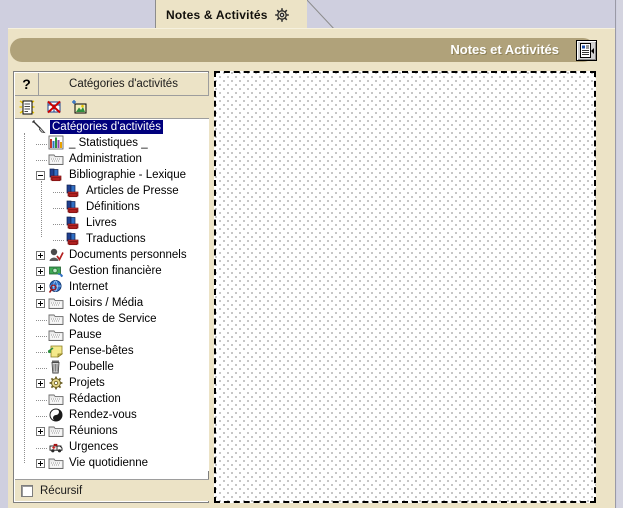 The width and height of the screenshot is (623, 508). I want to click on tab-label: Notes & Activités, so click(217, 15).